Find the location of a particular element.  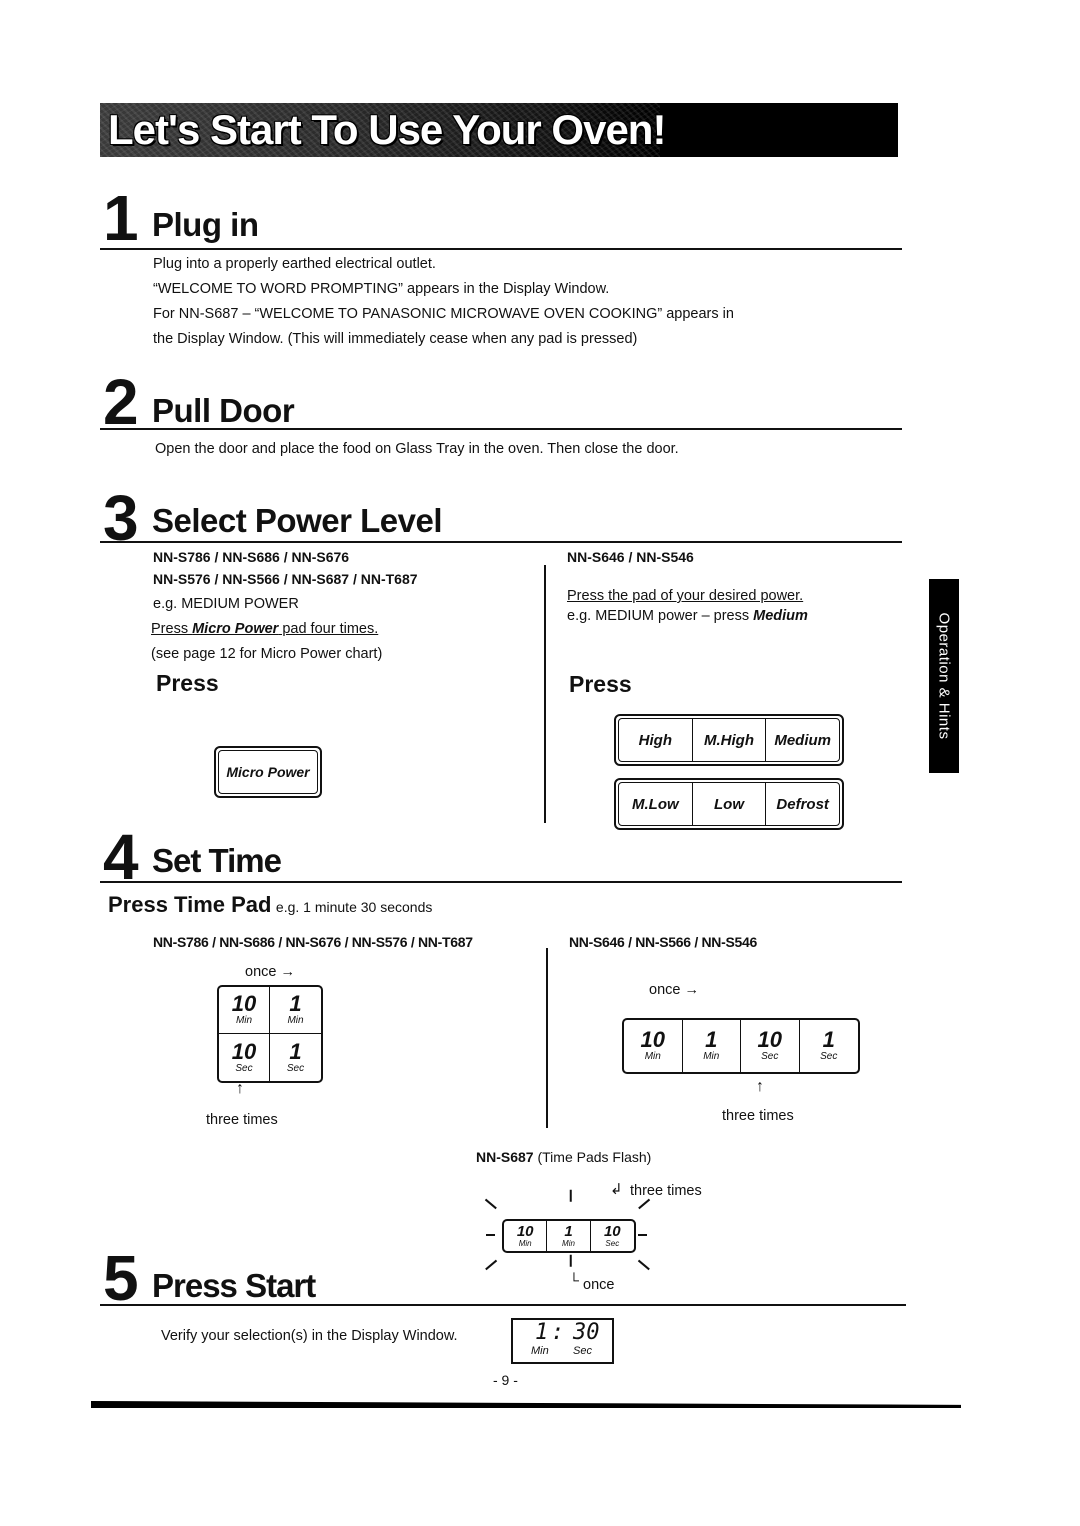

display-seconds: 30 is located at coordinates (586, 1332).